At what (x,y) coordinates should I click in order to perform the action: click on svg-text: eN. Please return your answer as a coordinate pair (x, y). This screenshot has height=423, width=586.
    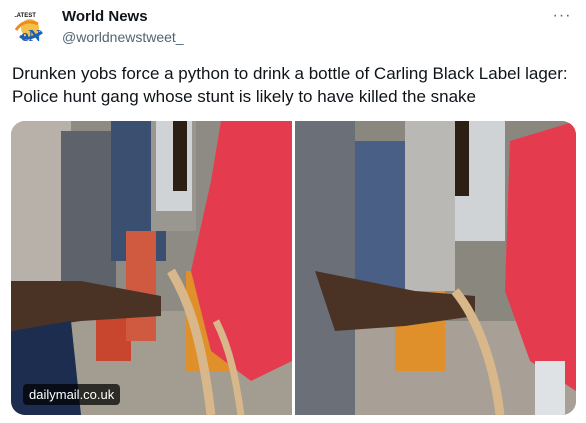
    Looking at the image, I should click on (31, 35).